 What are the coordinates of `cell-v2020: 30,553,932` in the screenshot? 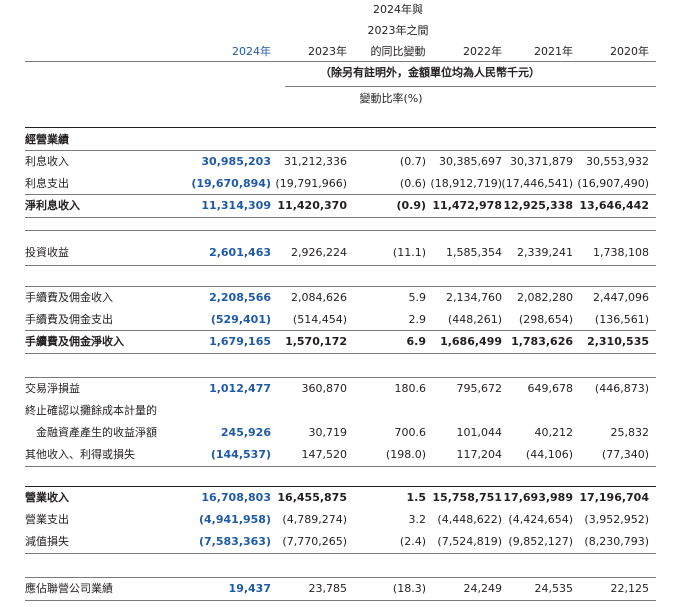 It's located at (617, 161).